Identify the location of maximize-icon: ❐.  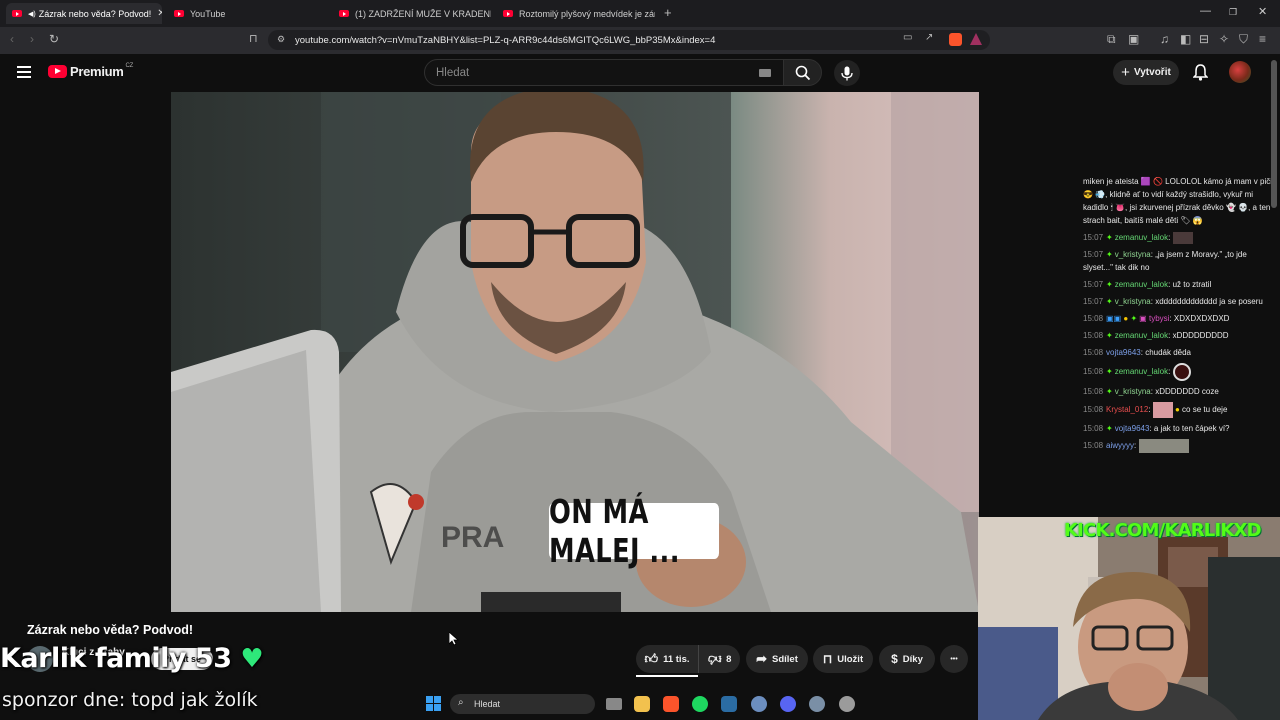
(1233, 12).